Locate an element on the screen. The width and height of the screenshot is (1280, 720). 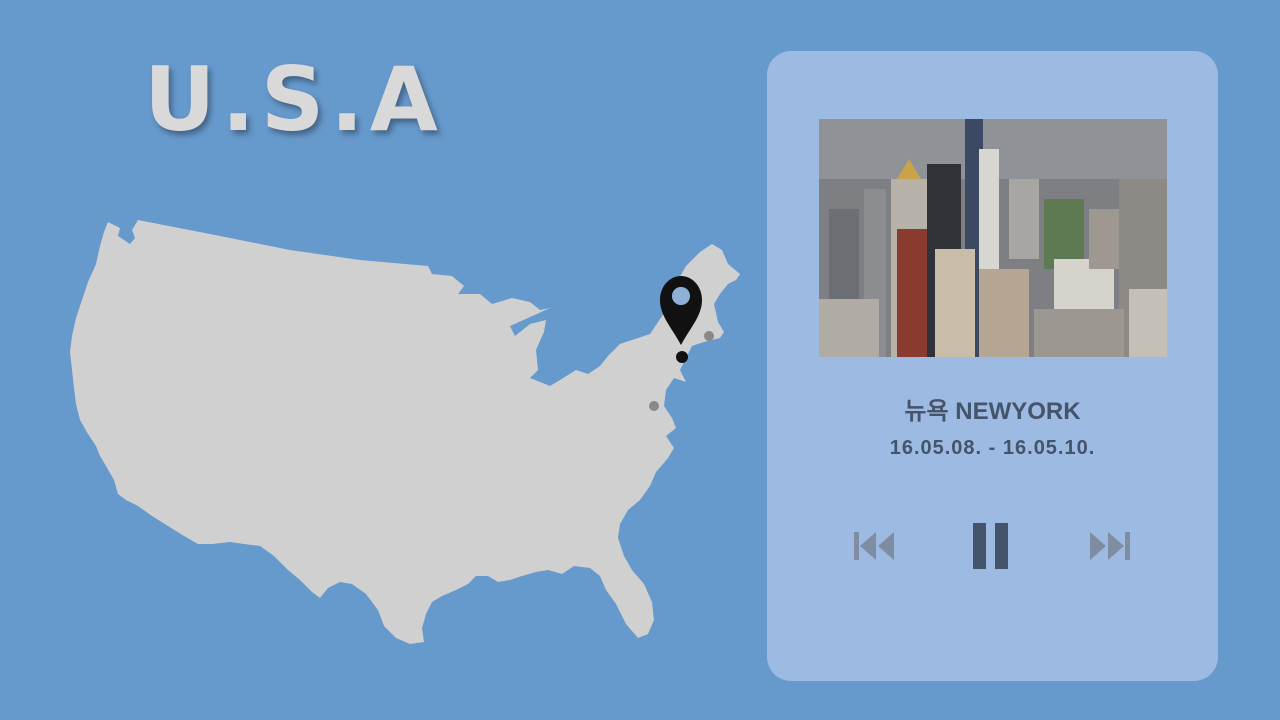
pause-icon is located at coordinates (990, 546).